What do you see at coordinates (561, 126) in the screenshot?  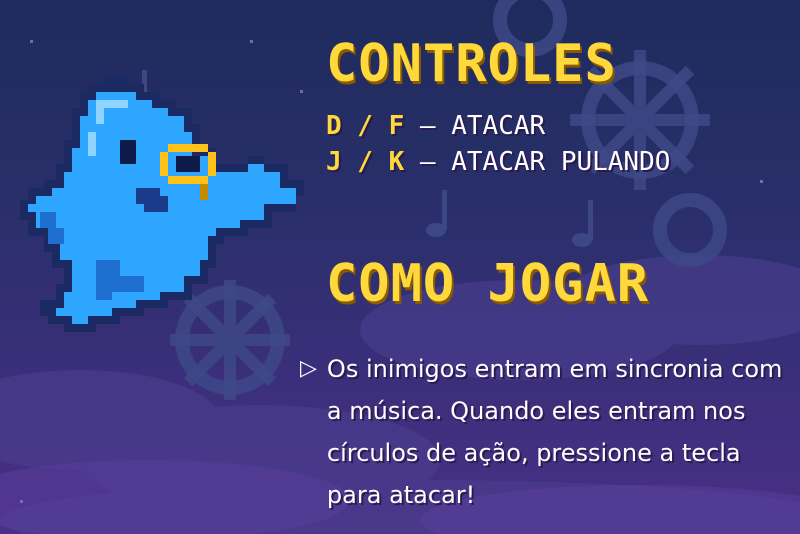 I see `control-line-attack: D / F – ATACAR` at bounding box center [561, 126].